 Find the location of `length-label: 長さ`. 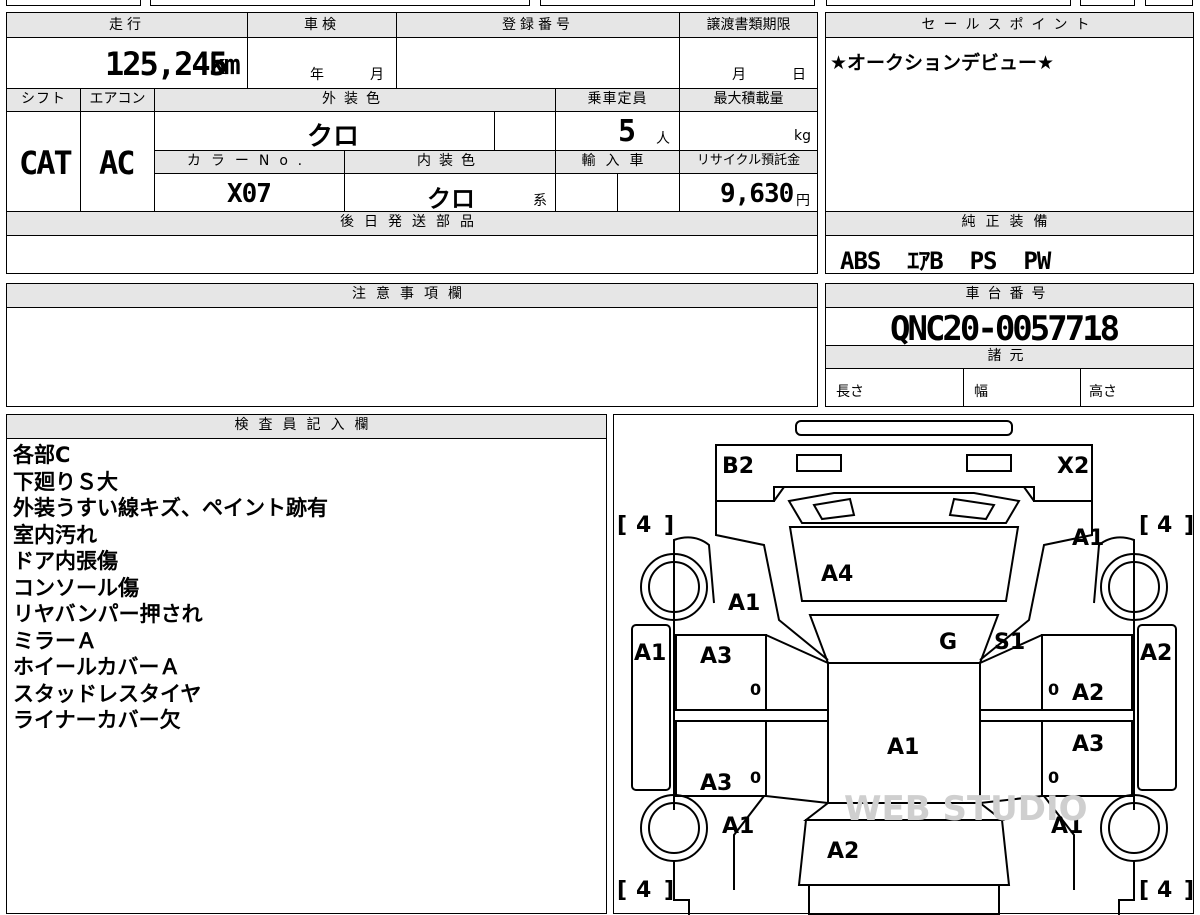

length-label: 長さ is located at coordinates (850, 392).